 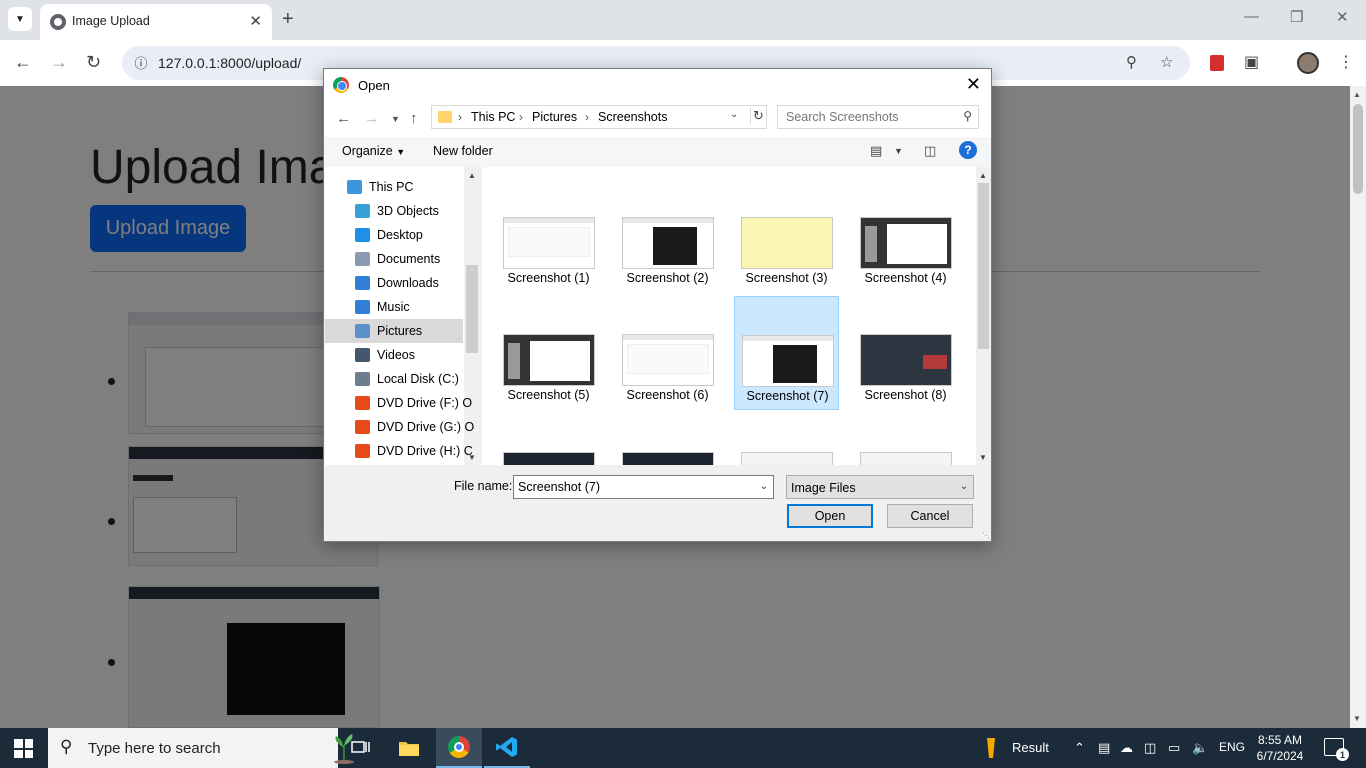 What do you see at coordinates (1296, 17) in the screenshot?
I see `restore-icon: ❐` at bounding box center [1296, 17].